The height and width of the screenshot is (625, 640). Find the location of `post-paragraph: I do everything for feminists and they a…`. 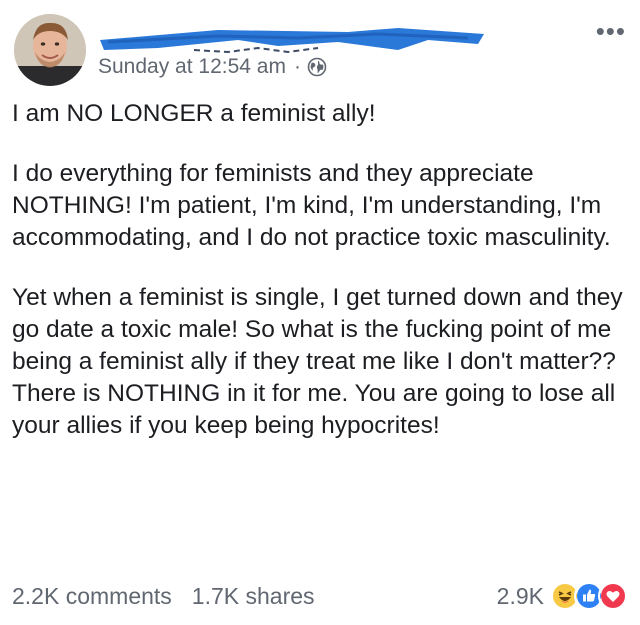

post-paragraph: I do everything for feminists and they a… is located at coordinates (311, 205).